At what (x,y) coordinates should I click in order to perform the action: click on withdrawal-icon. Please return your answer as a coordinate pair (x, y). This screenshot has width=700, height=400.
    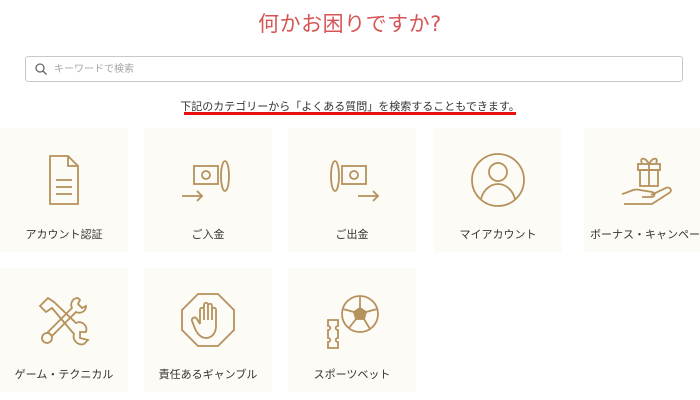
    Looking at the image, I should click on (355, 181).